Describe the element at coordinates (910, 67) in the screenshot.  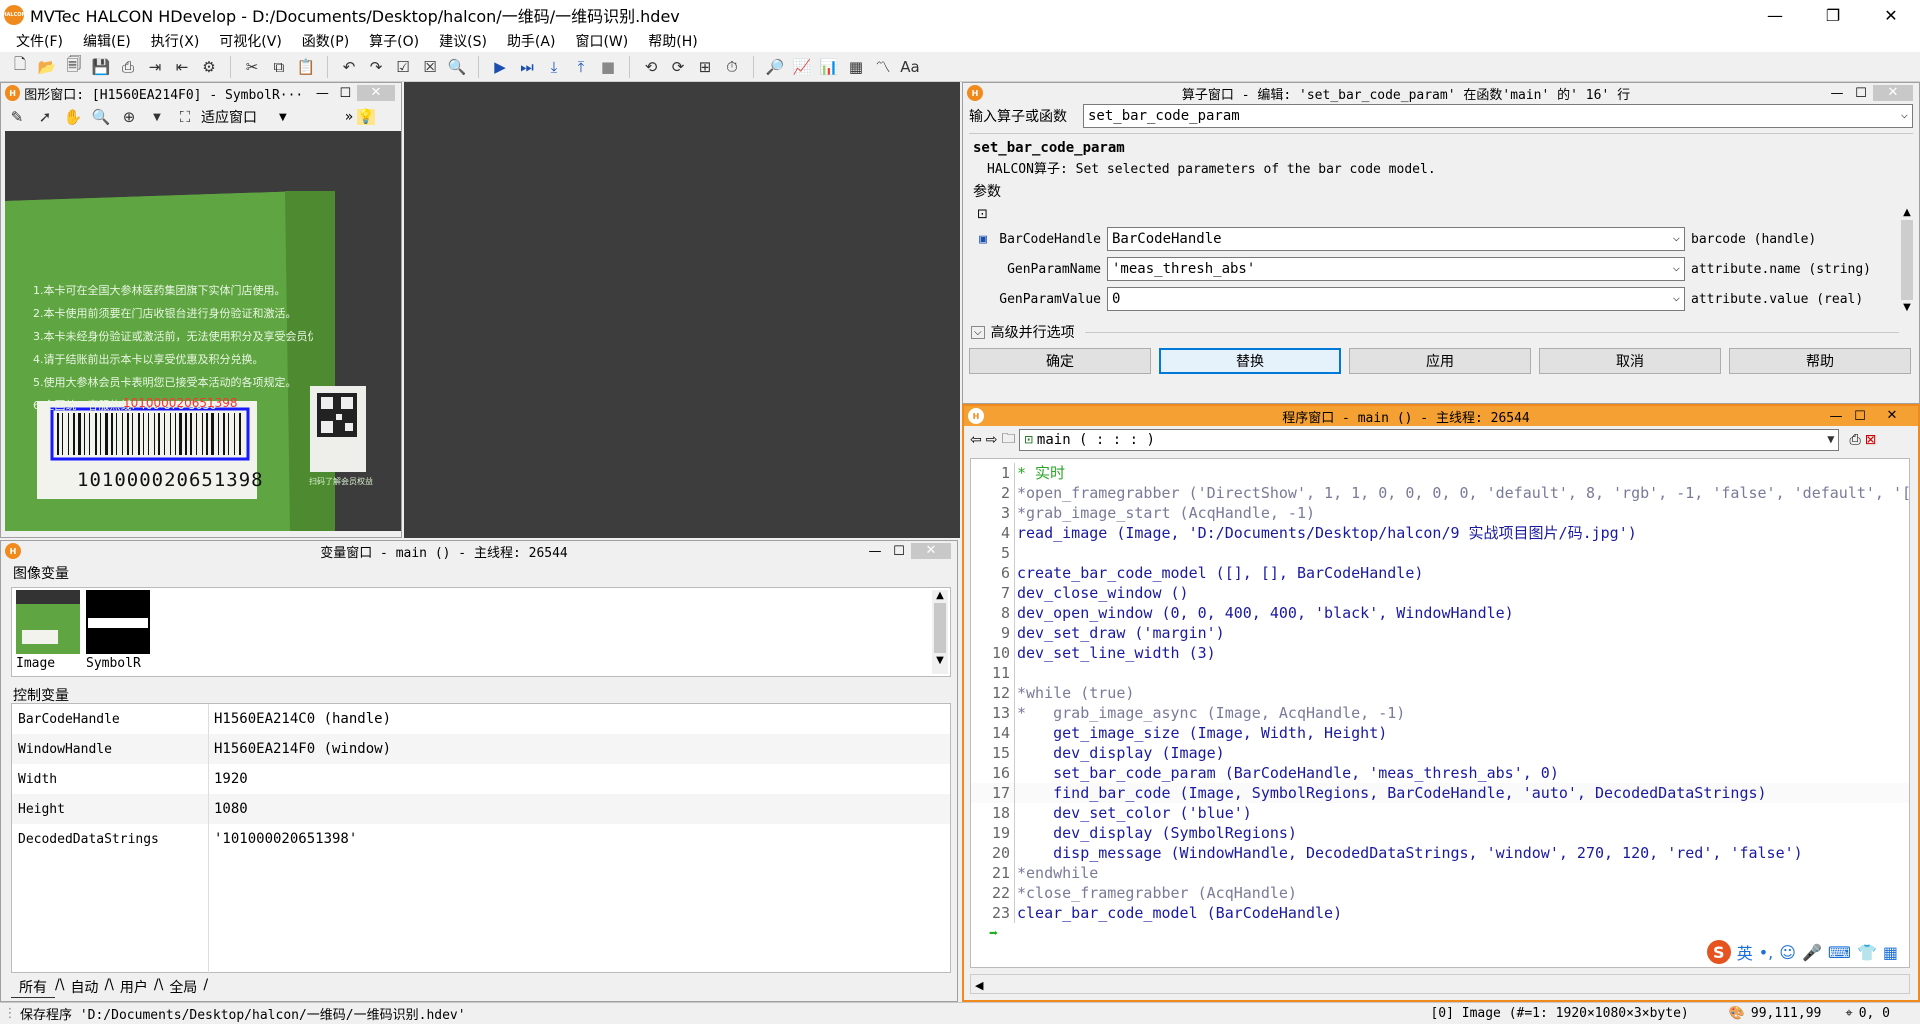
I see `ocr-icon: Aa` at that location.